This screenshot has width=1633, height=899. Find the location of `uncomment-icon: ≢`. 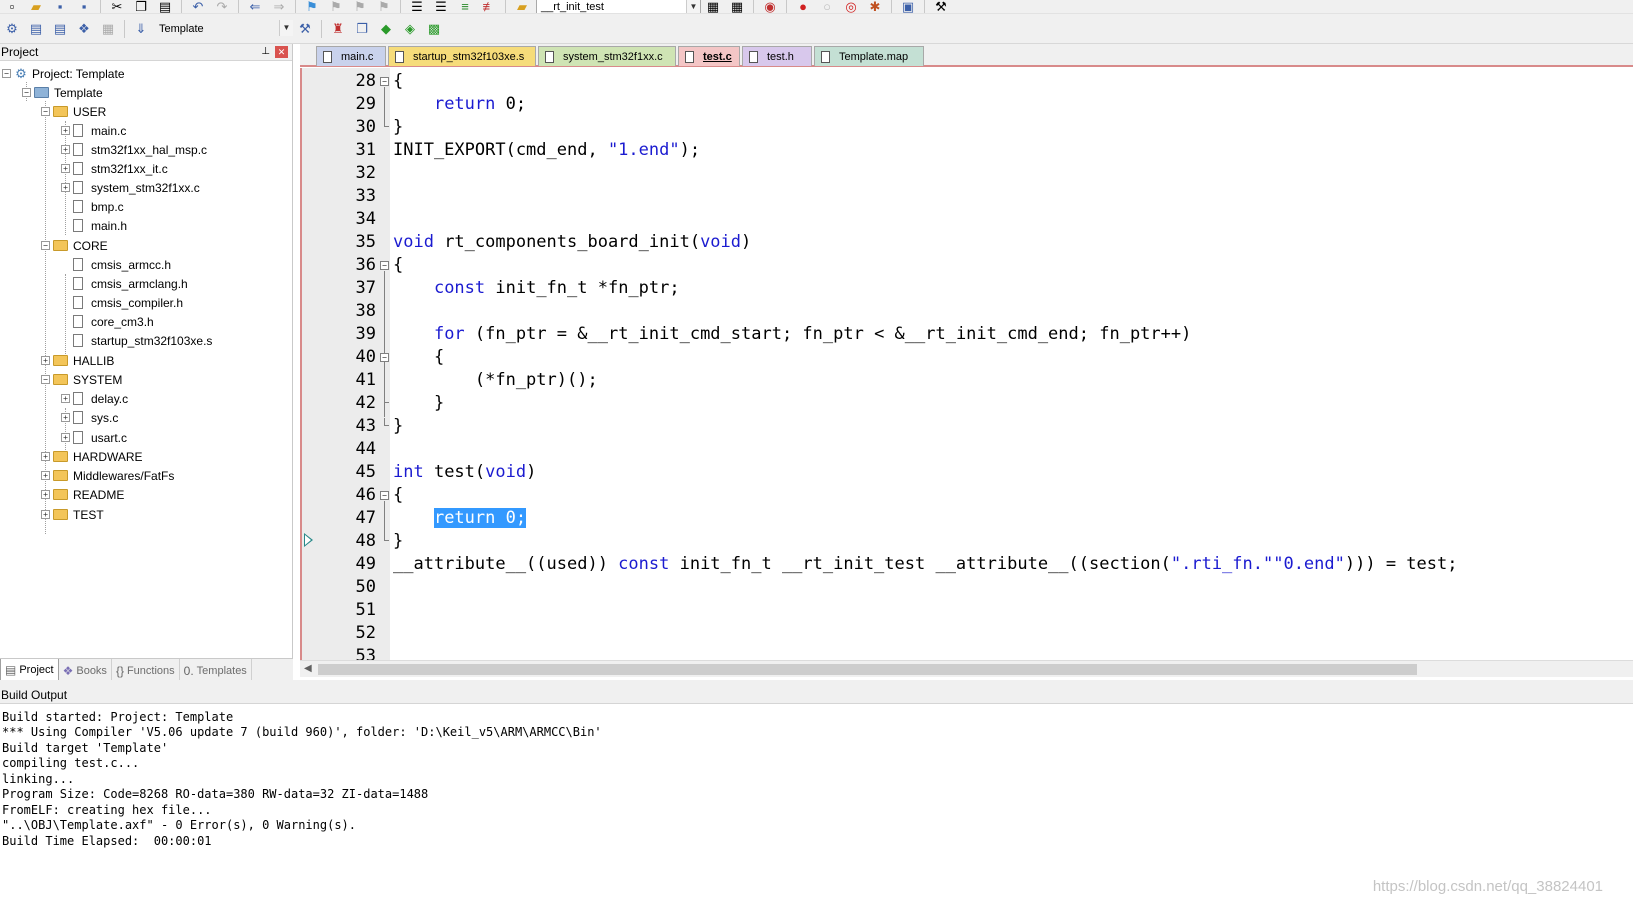

uncomment-icon: ≢ is located at coordinates (489, 6).